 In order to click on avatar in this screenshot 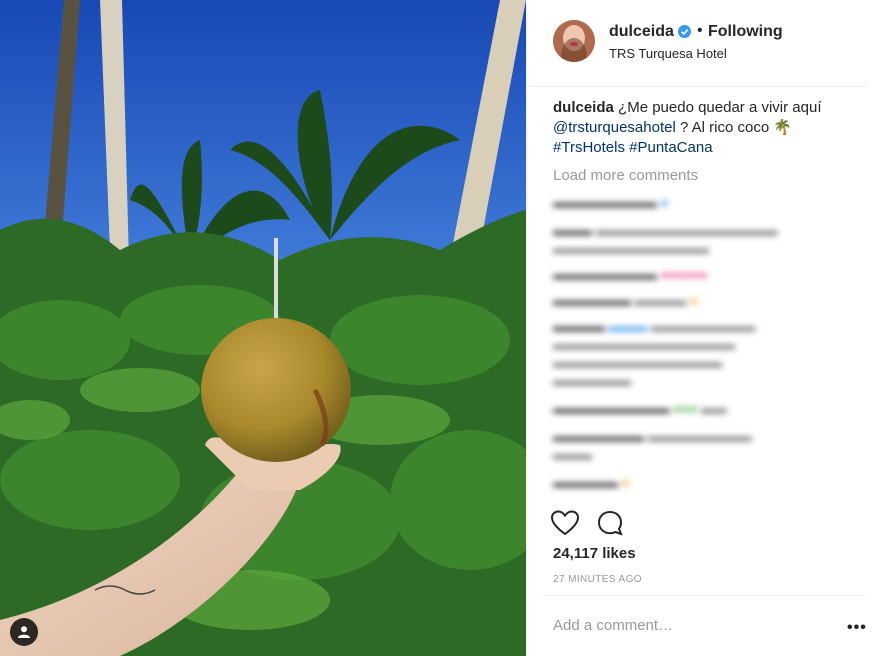, I will do `click(574, 41)`.